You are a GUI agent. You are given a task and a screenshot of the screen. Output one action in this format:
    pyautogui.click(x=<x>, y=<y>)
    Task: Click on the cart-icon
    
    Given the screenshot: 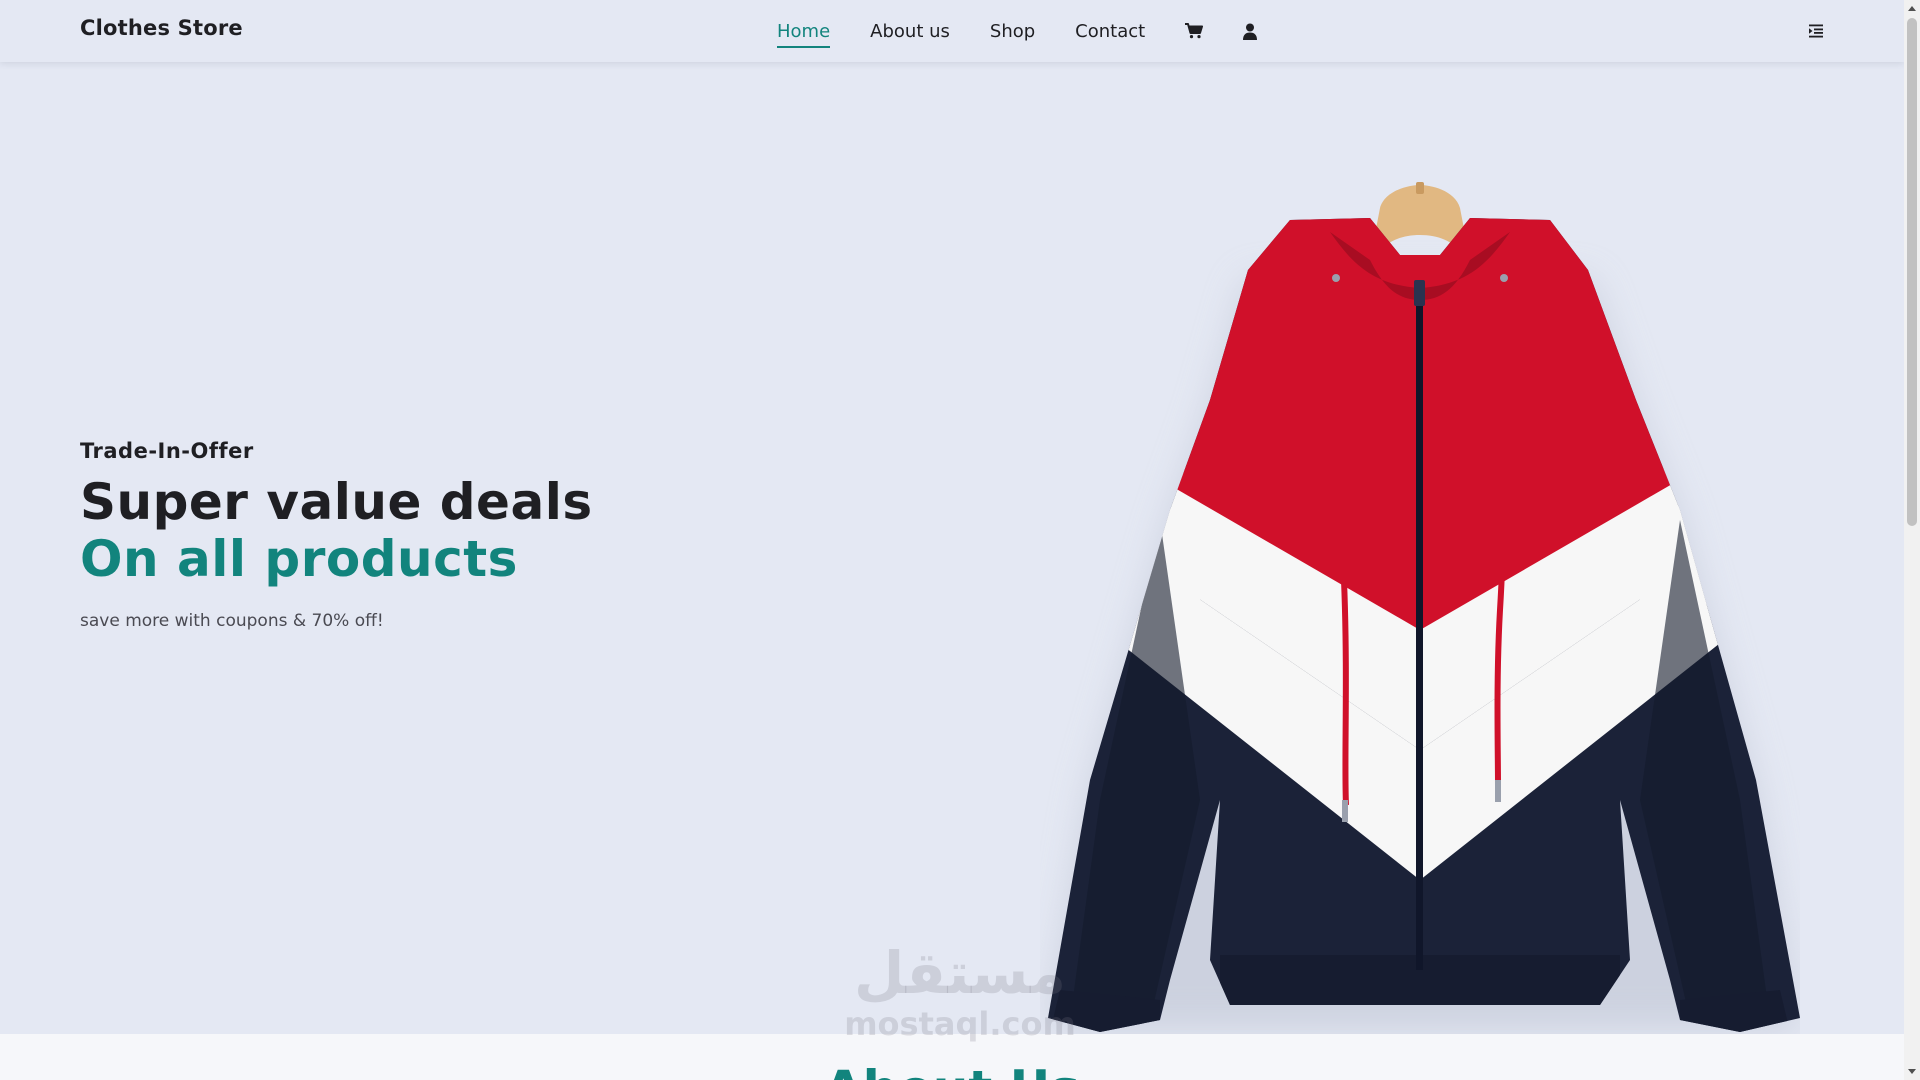 What is the action you would take?
    pyautogui.click(x=1194, y=31)
    